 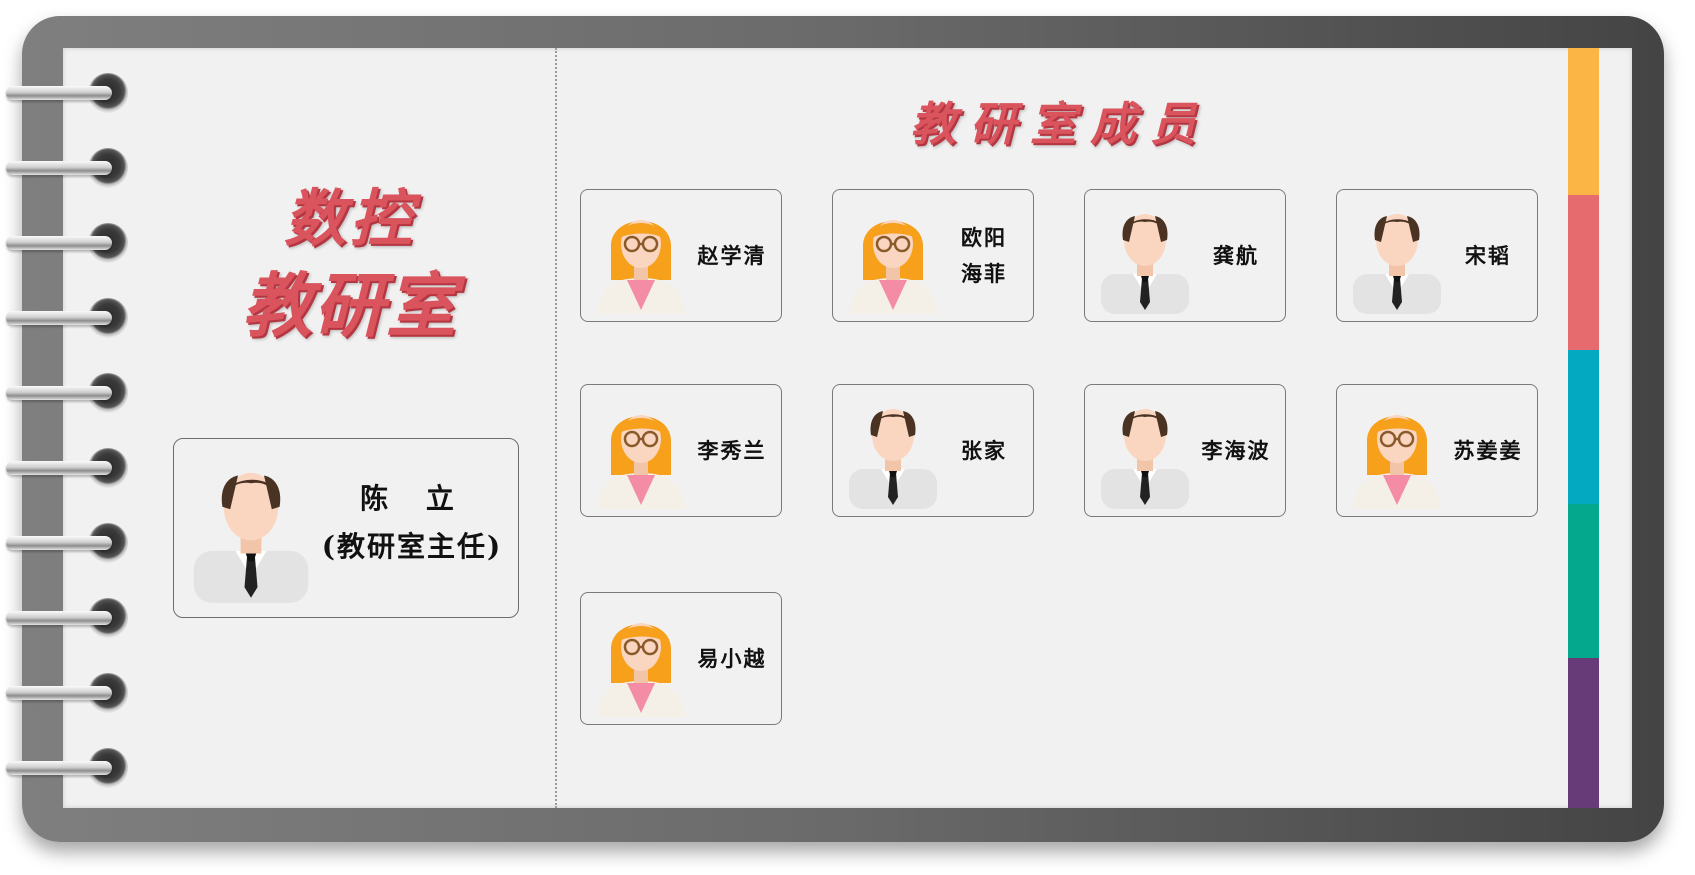 I want to click on member-card: 赵学清, so click(x=681, y=255).